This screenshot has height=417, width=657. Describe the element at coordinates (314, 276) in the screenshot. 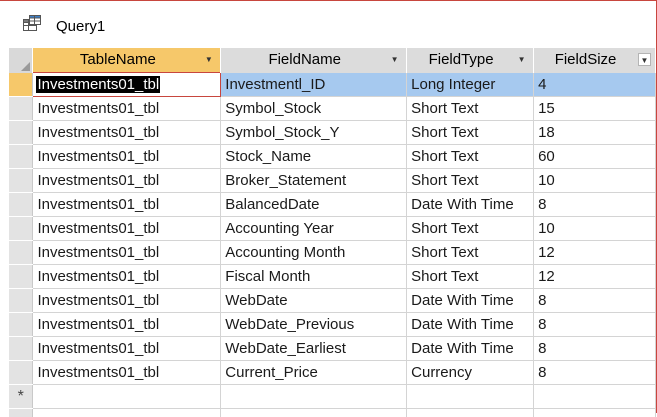

I see `table-cell: Fiscal Month` at that location.